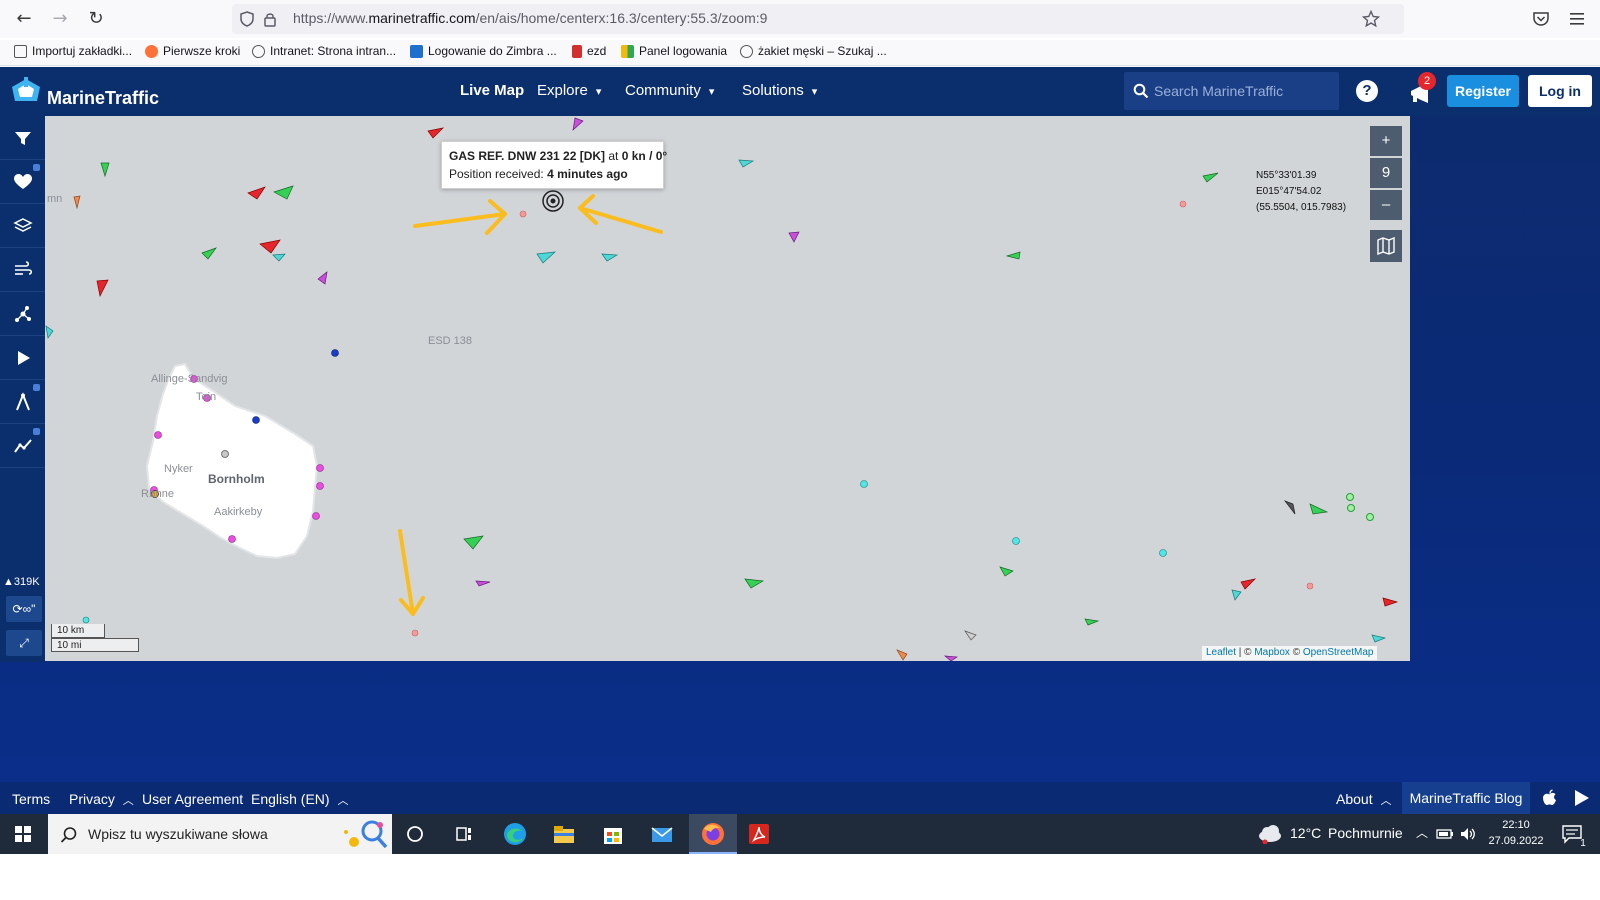 This screenshot has width=1600, height=900. I want to click on microsoft-store-icon, so click(613, 834).